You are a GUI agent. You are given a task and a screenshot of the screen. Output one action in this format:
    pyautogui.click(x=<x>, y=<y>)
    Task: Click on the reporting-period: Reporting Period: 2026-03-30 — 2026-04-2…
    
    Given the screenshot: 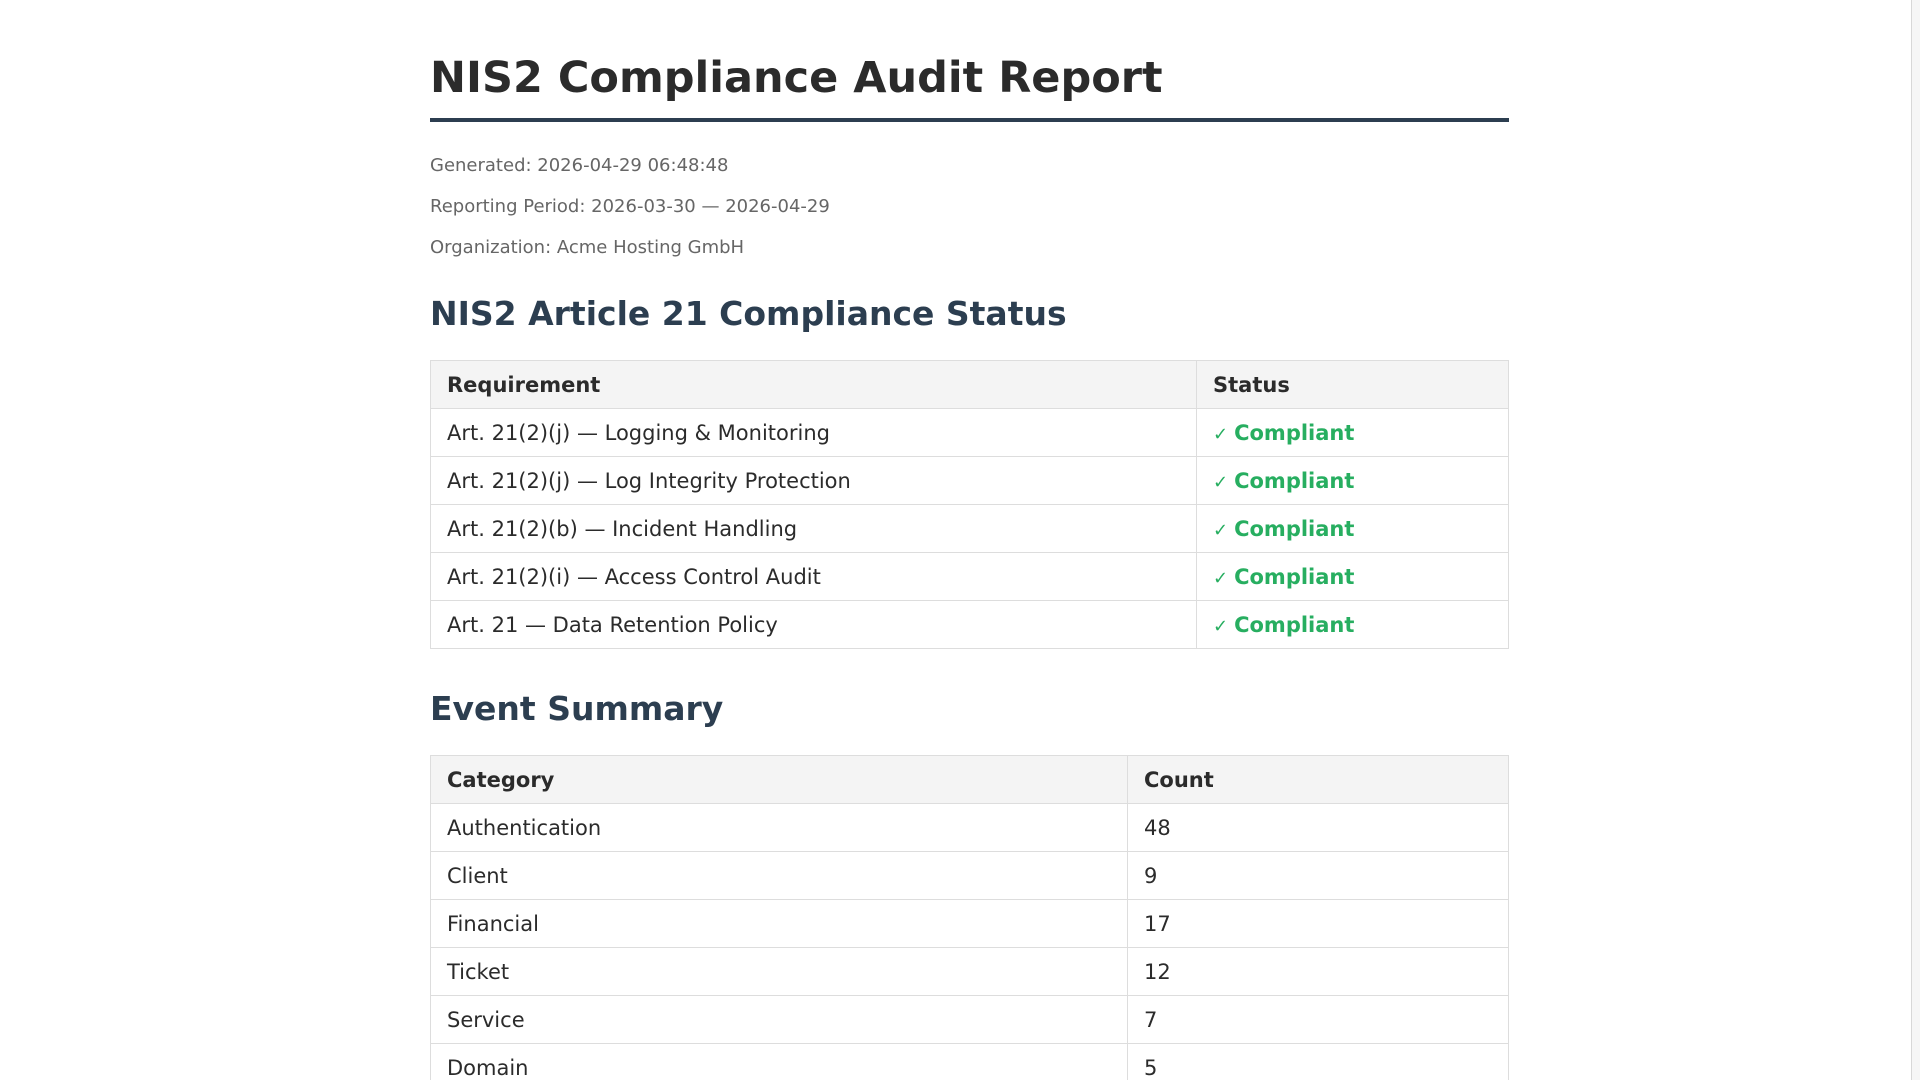 What is the action you would take?
    pyautogui.click(x=630, y=206)
    